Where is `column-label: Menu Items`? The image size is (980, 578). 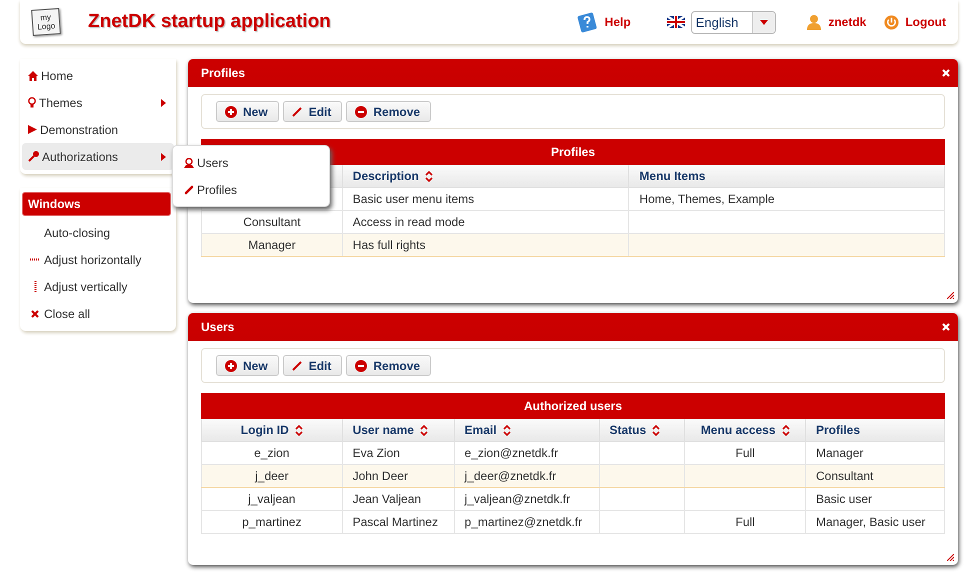
column-label: Menu Items is located at coordinates (672, 176).